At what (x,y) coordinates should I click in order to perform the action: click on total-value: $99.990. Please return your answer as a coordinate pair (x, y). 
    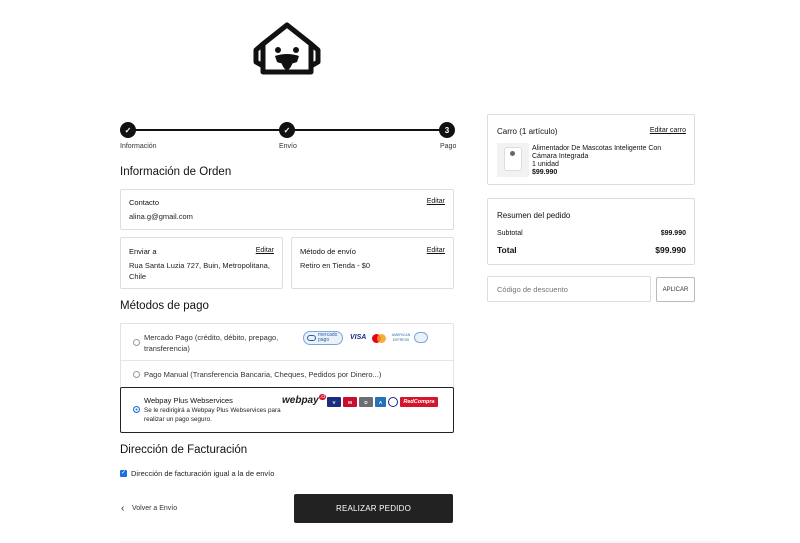
    Looking at the image, I should click on (670, 250).